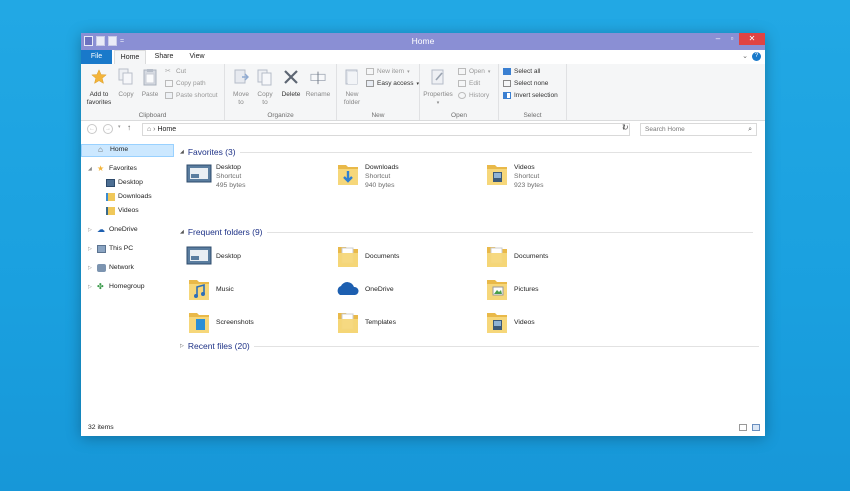  I want to click on help-icon: ?, so click(756, 56).